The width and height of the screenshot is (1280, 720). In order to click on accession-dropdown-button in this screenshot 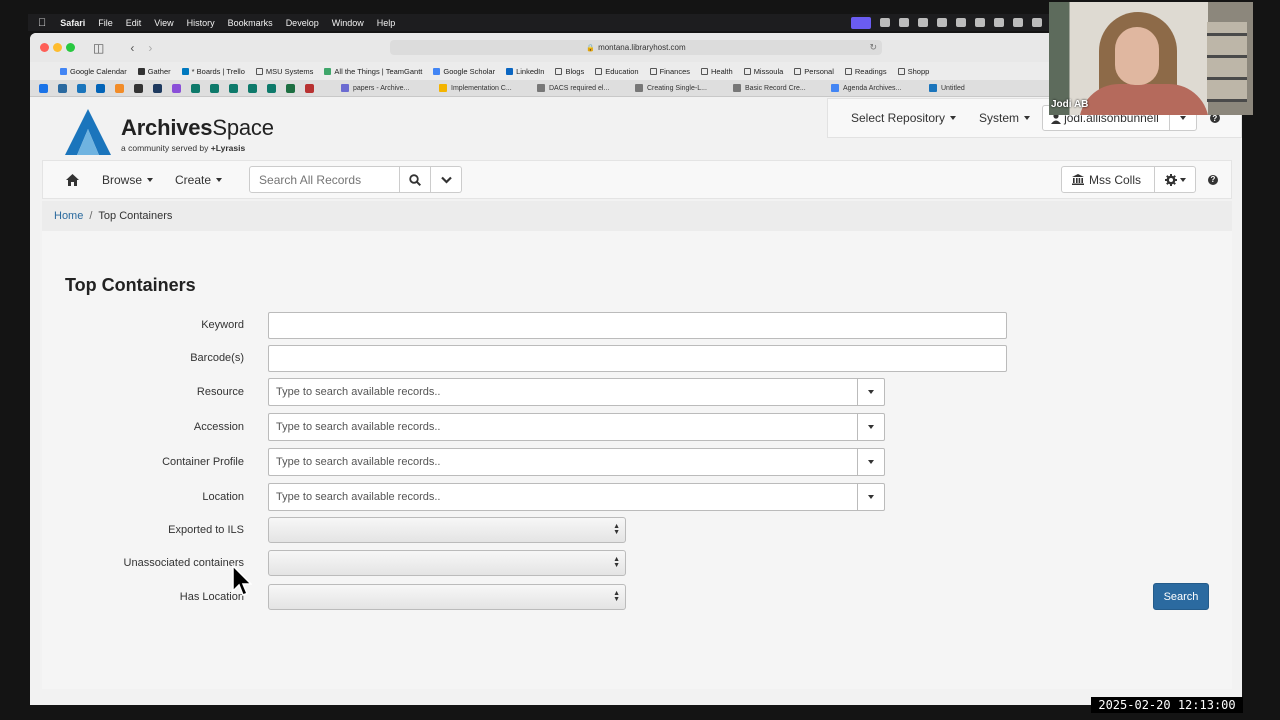, I will do `click(871, 427)`.